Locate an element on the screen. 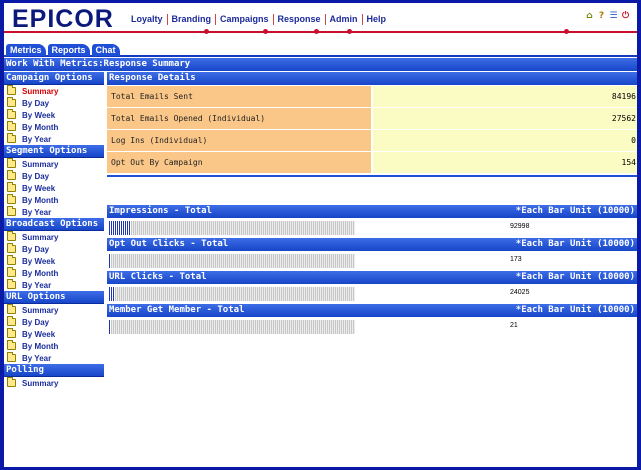 Image resolution: width=641 pixels, height=470 pixels. metric-row: 24025 is located at coordinates (372, 294).